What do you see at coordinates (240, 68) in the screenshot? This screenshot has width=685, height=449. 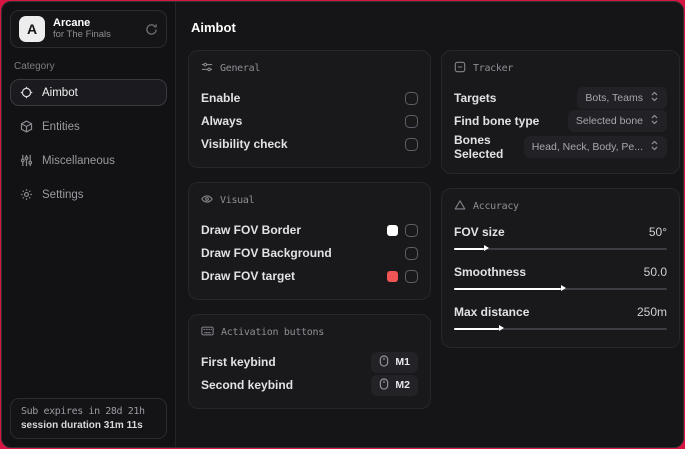 I see `general-card-title: General` at bounding box center [240, 68].